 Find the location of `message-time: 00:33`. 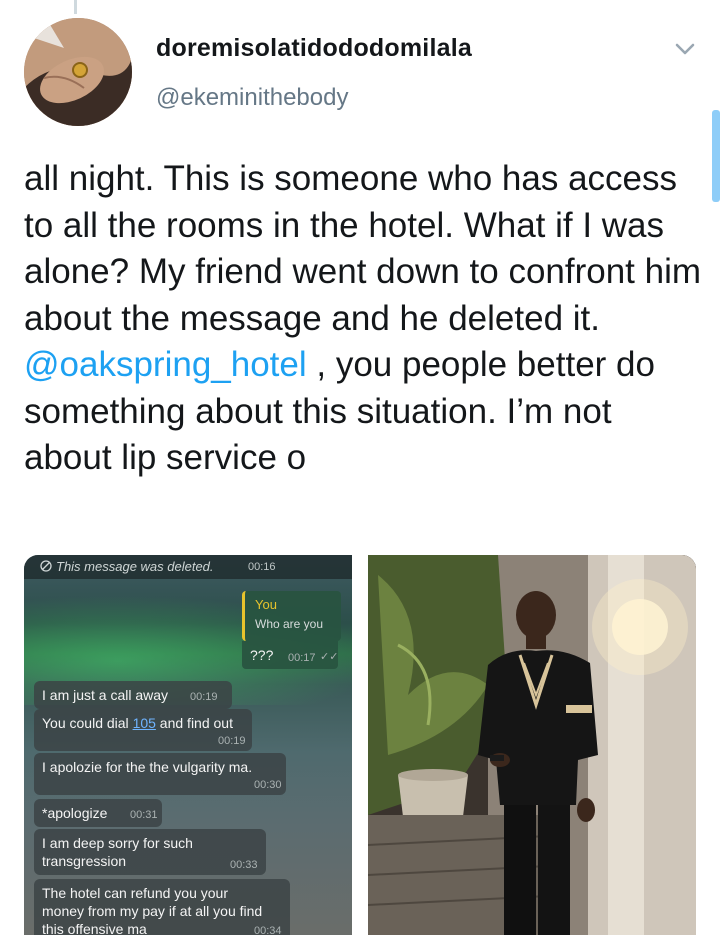

message-time: 00:33 is located at coordinates (244, 865).